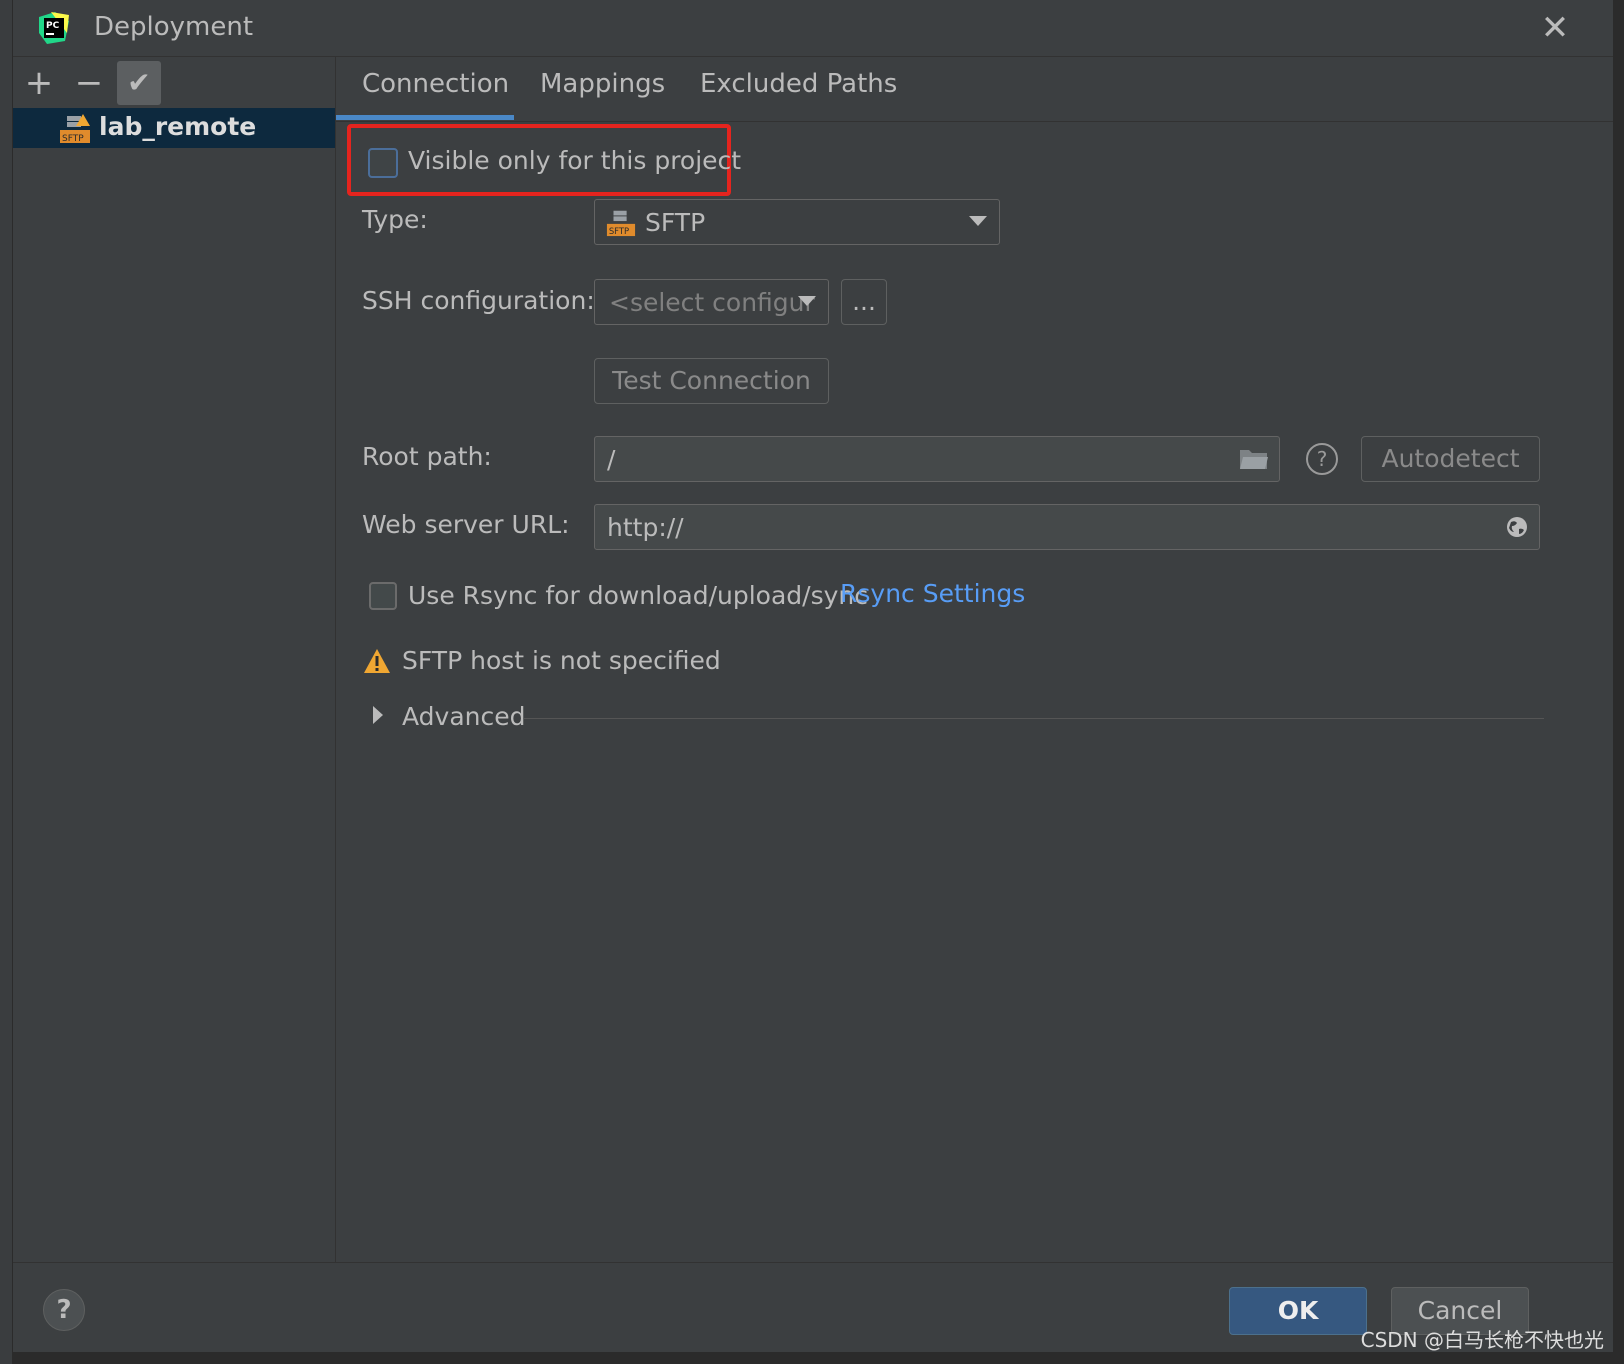  What do you see at coordinates (427, 456) in the screenshot?
I see `root-path-label: Root path:` at bounding box center [427, 456].